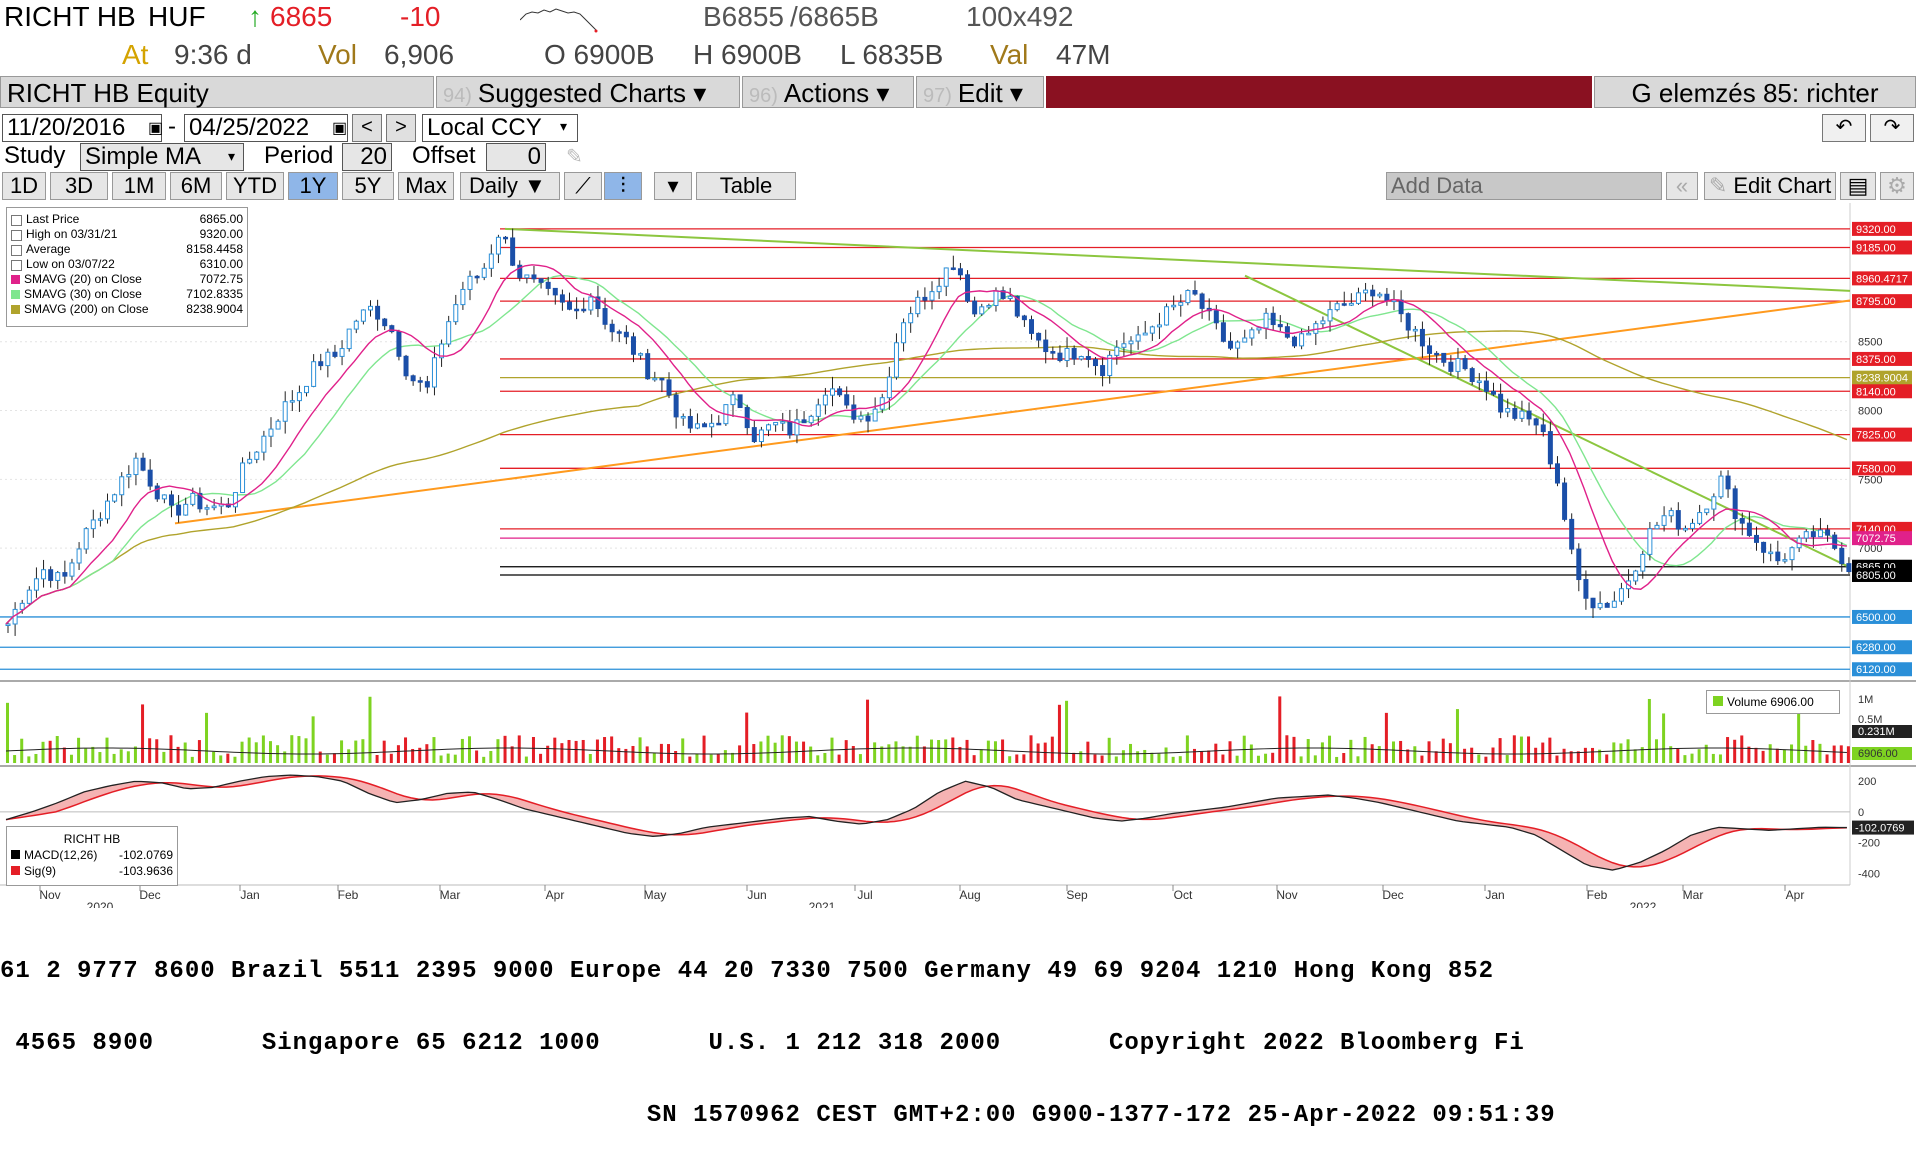 The image size is (1916, 1152). I want to click on tab-ytd: YTD, so click(255, 186).